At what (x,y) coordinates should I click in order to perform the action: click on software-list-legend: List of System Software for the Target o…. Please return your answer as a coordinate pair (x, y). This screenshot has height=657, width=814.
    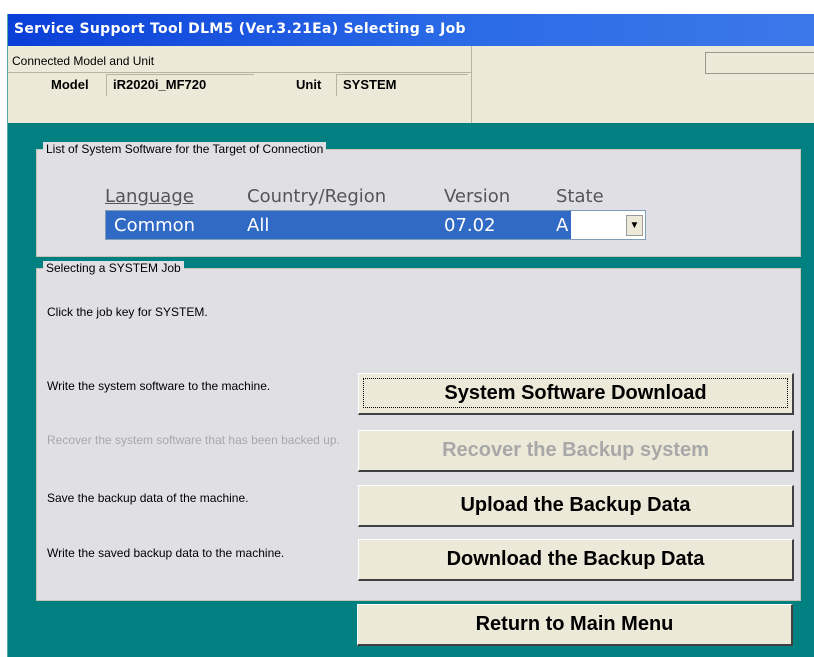
    Looking at the image, I should click on (185, 149).